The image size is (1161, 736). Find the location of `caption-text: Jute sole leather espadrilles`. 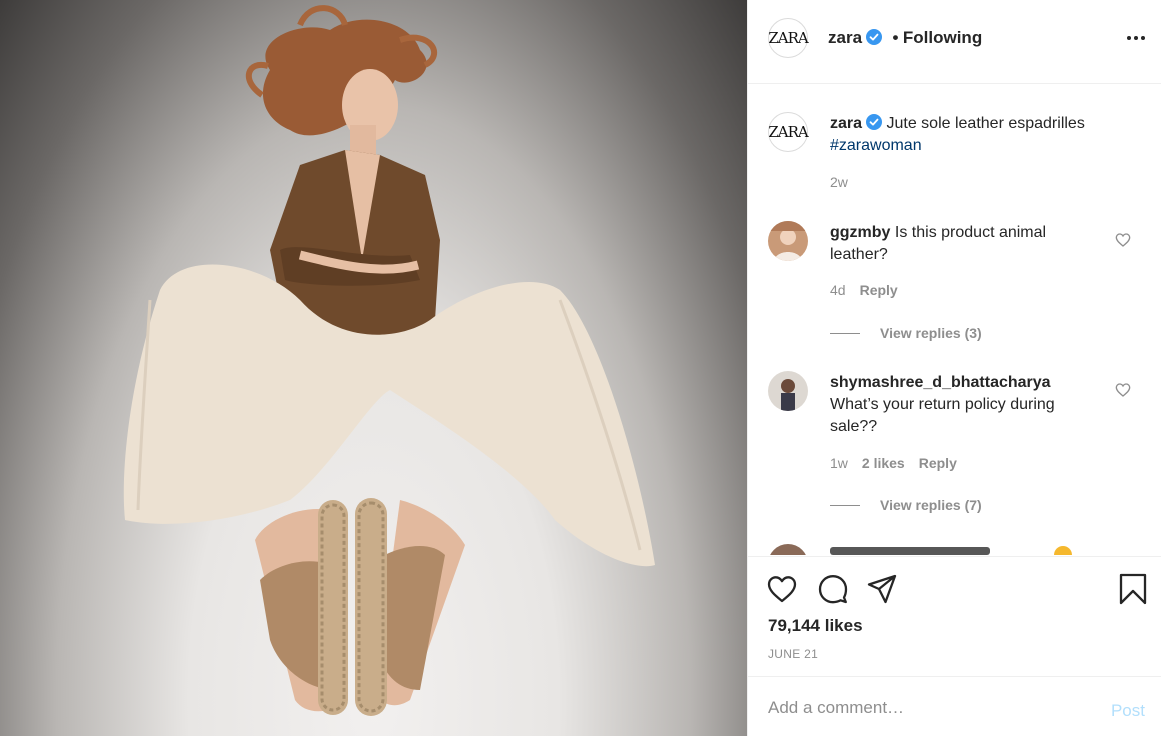

caption-text: Jute sole leather espadrilles is located at coordinates (985, 123).